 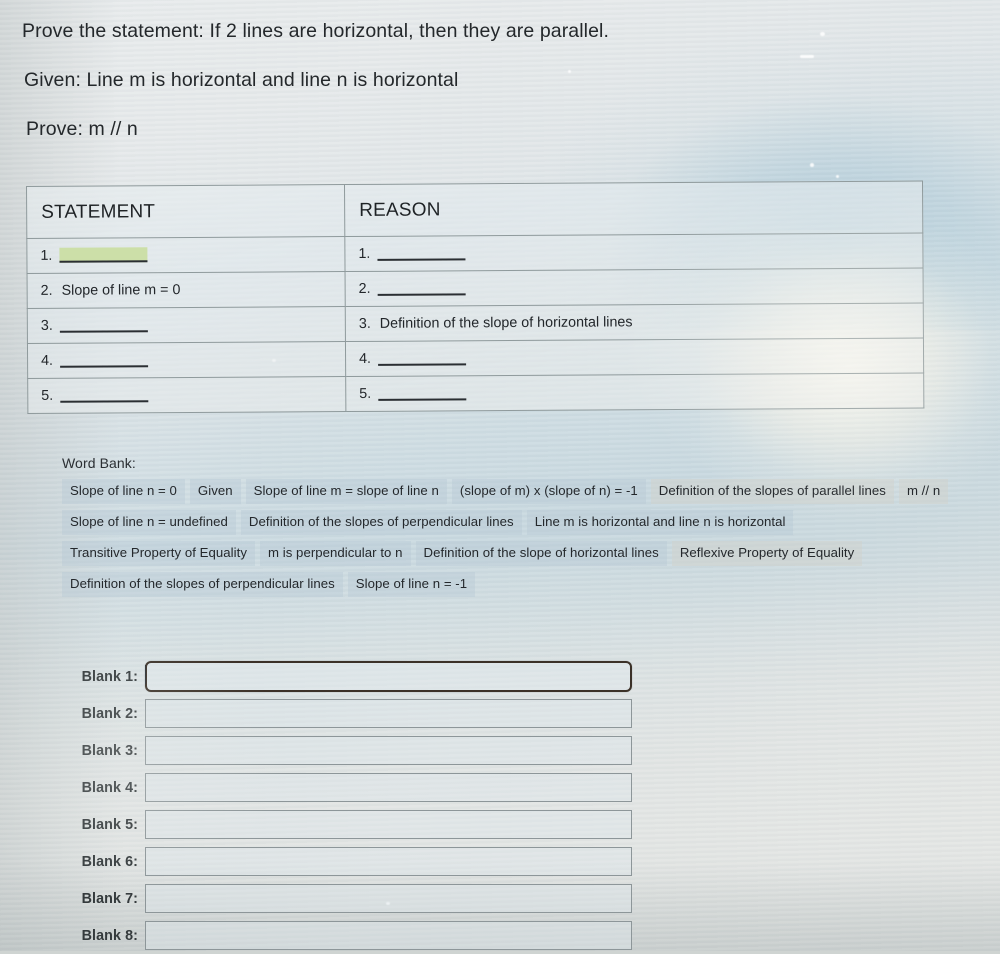 I want to click on word-bank-item: Slope of line m = slope of line n, so click(x=346, y=491).